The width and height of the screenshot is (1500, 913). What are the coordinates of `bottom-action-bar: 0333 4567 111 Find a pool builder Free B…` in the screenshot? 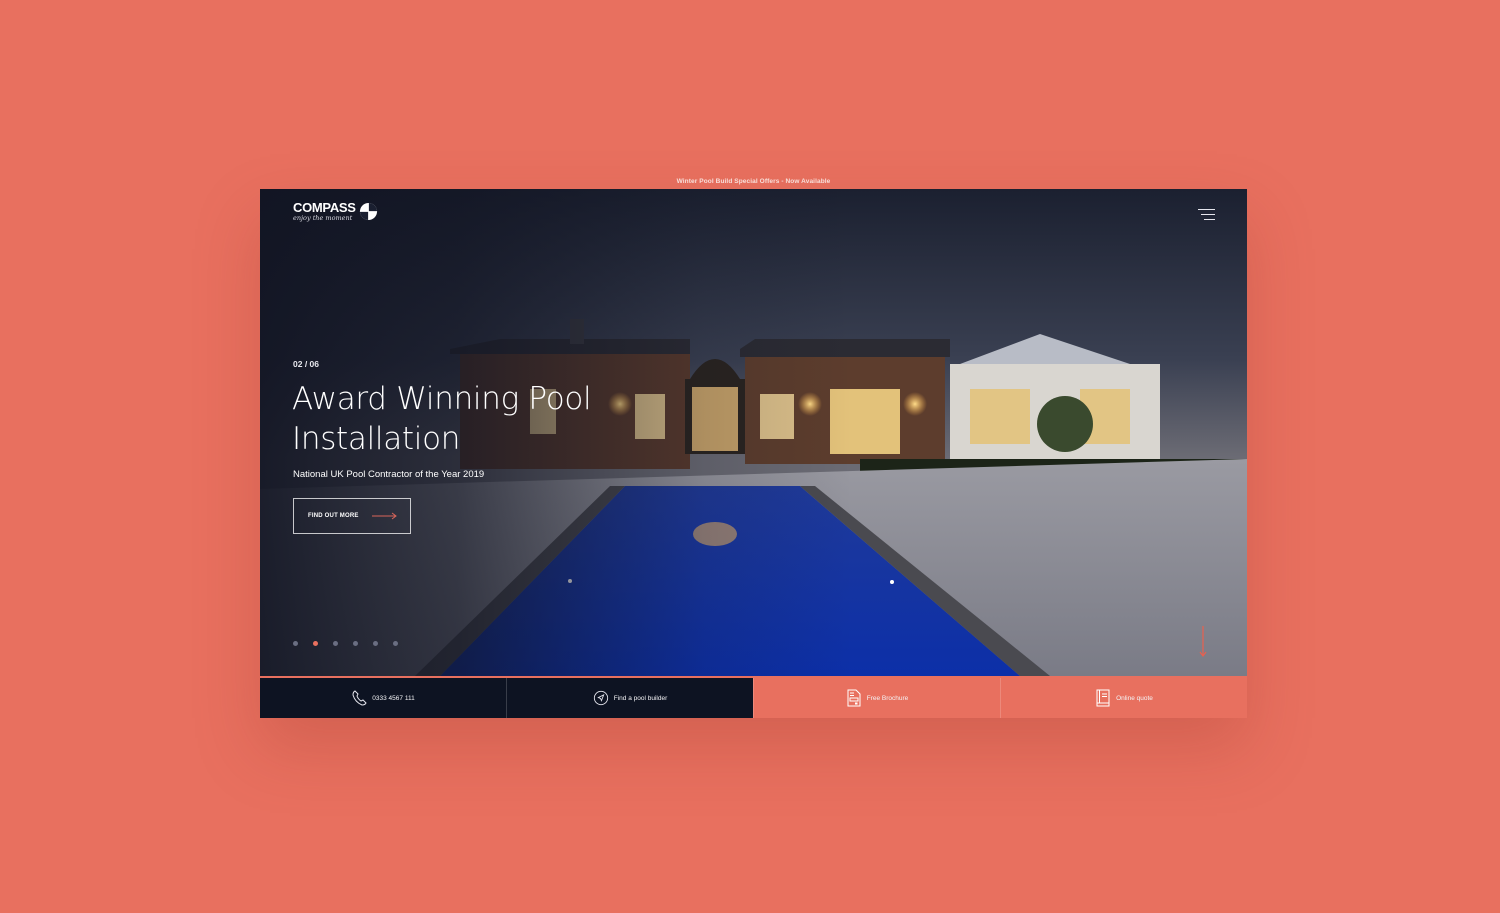 It's located at (753, 697).